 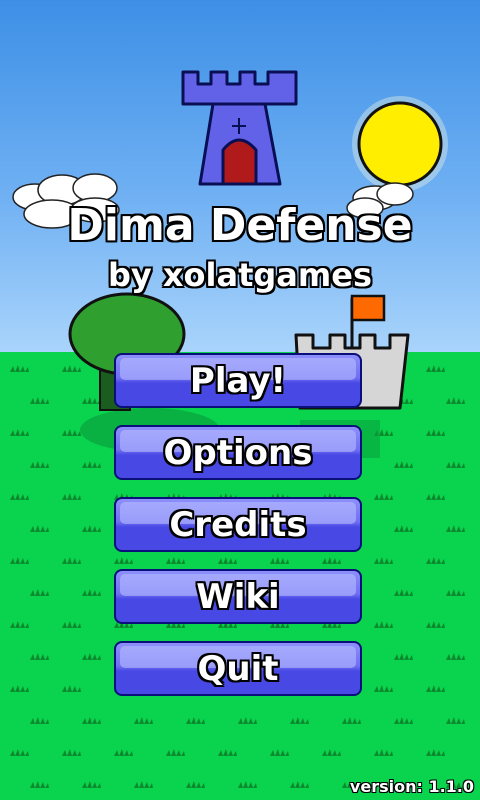 I want to click on wiki-button: Wiki, so click(x=238, y=596).